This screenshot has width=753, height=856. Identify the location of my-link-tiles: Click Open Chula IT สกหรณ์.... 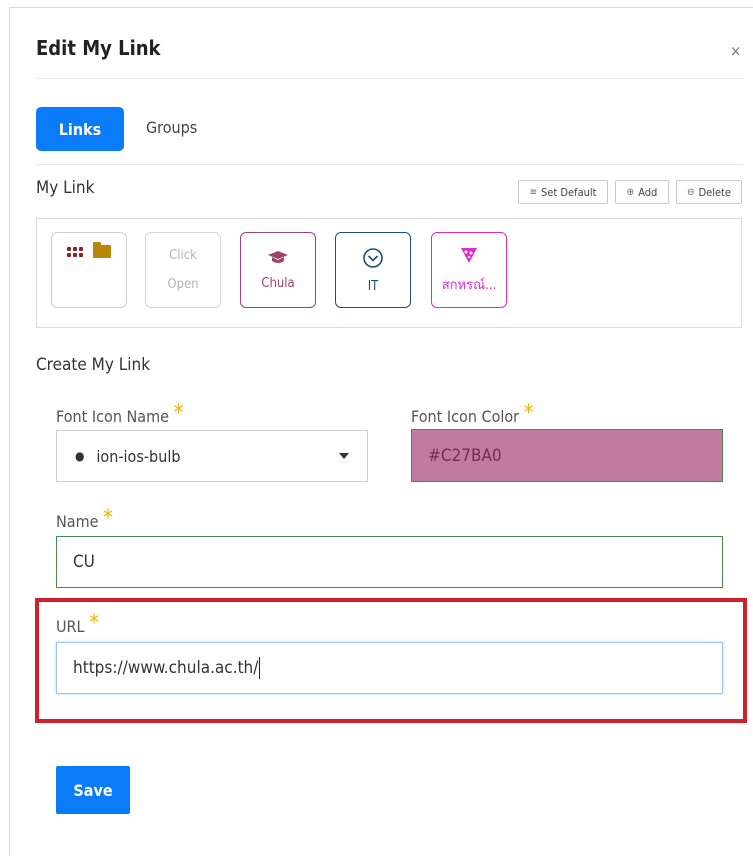
(389, 273).